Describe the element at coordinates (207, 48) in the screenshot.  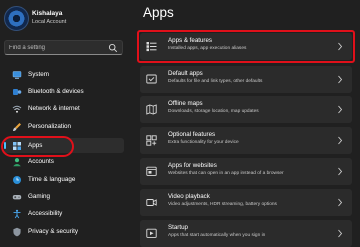
I see `card-subtitle: Installed apps, app execution aliases` at that location.